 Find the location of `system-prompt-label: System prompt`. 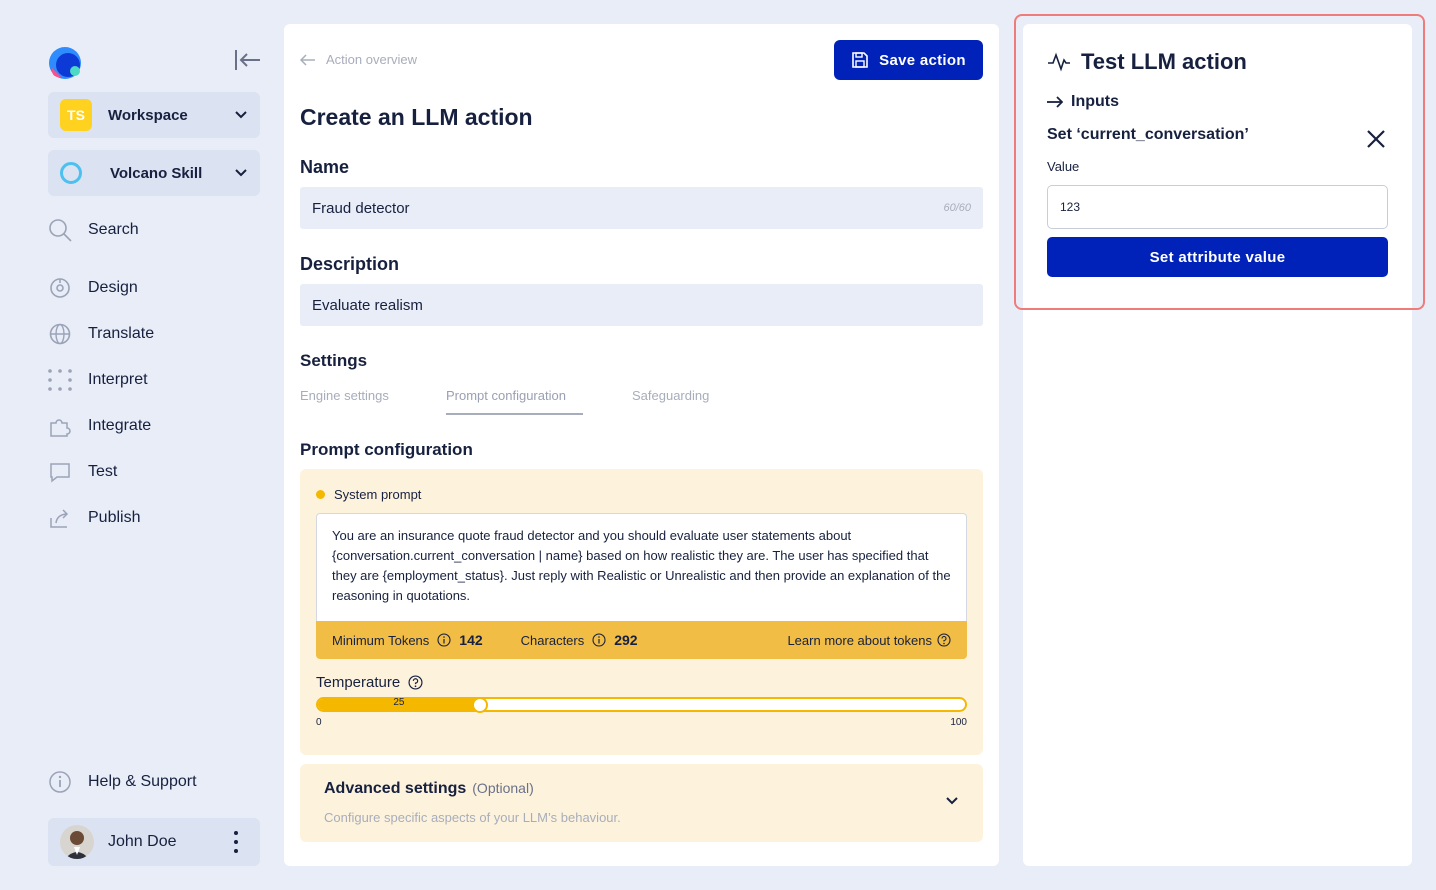

system-prompt-label: System prompt is located at coordinates (368, 494).